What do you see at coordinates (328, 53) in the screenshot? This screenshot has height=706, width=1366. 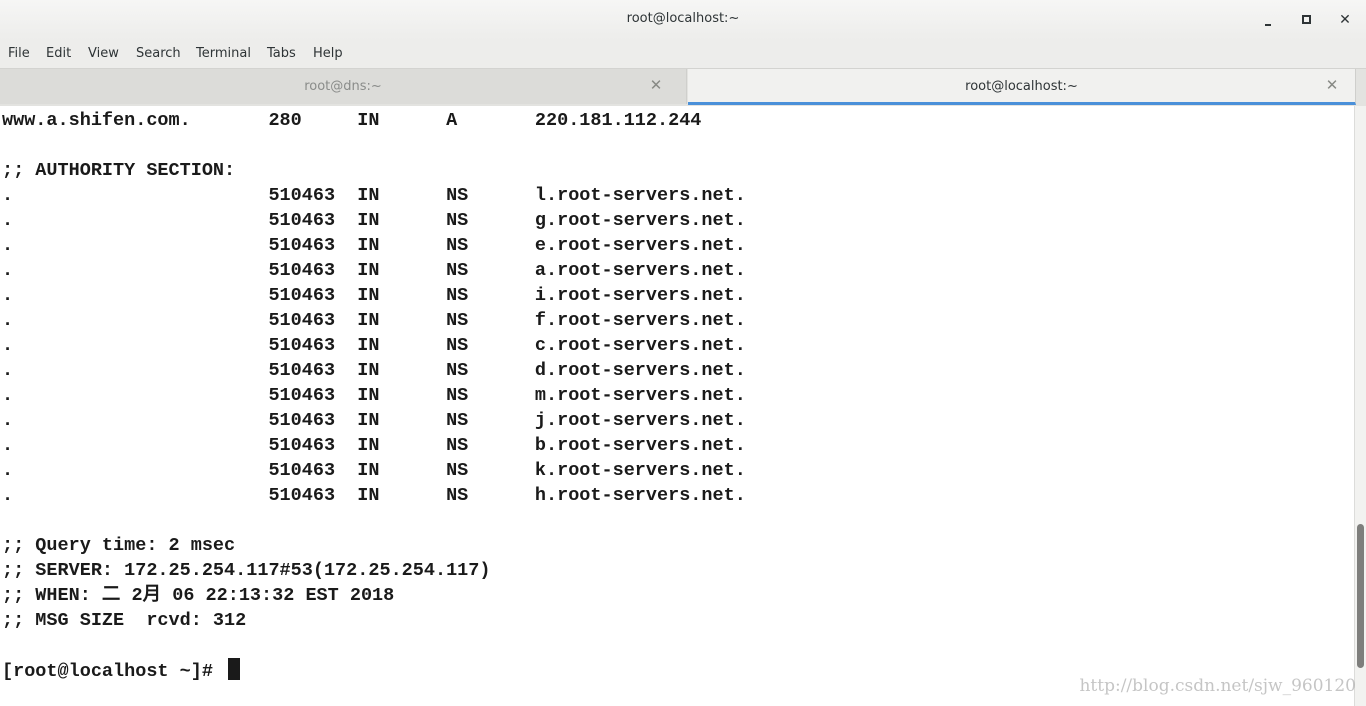 I see `menu-help: Help` at bounding box center [328, 53].